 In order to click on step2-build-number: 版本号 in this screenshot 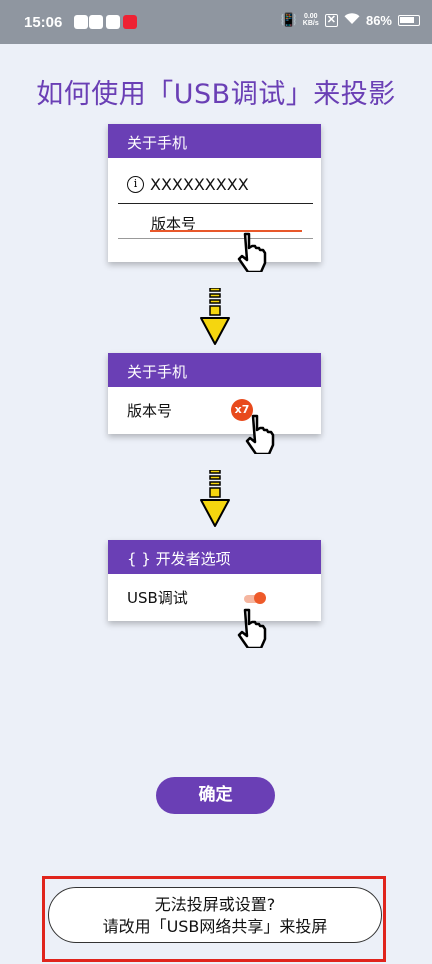, I will do `click(150, 411)`.